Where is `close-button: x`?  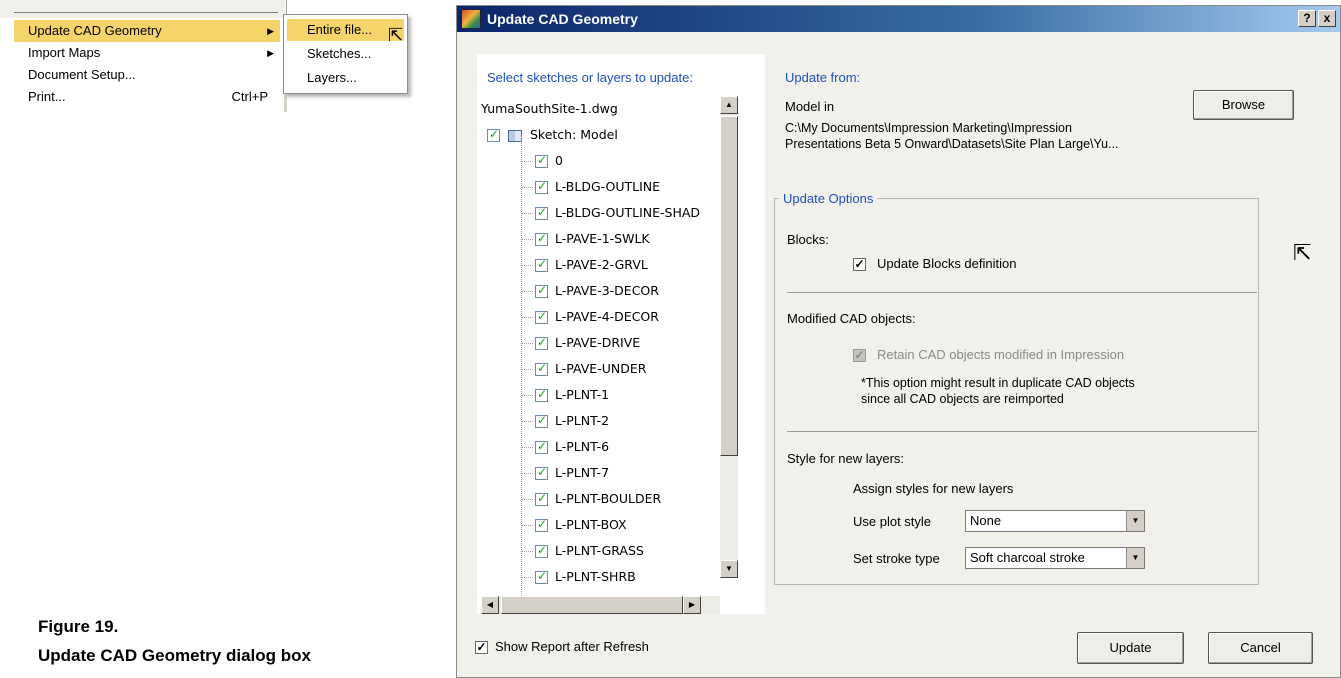 close-button: x is located at coordinates (1327, 18).